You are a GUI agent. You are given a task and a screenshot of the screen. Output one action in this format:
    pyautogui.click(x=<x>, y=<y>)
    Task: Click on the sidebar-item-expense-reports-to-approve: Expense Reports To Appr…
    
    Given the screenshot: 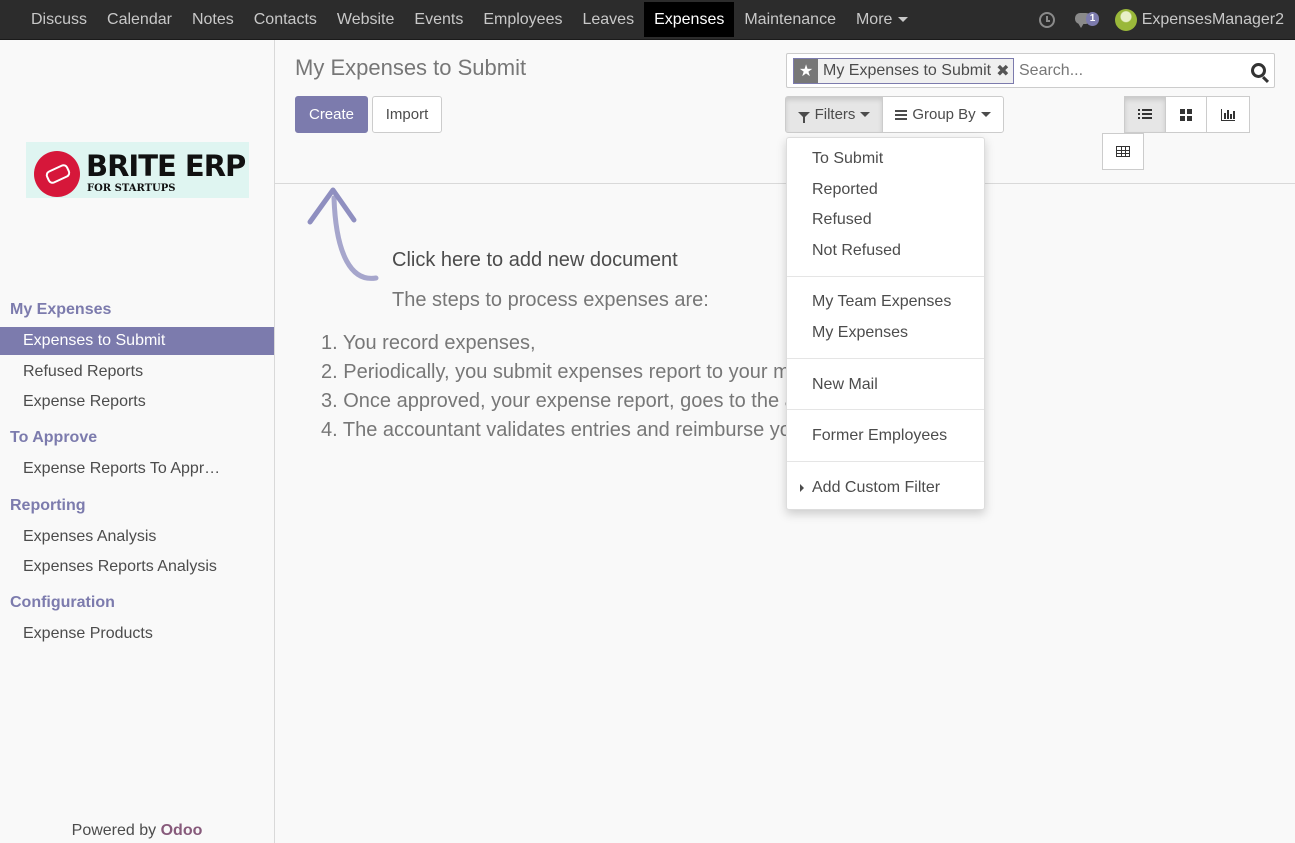 What is the action you would take?
    pyautogui.click(x=137, y=469)
    